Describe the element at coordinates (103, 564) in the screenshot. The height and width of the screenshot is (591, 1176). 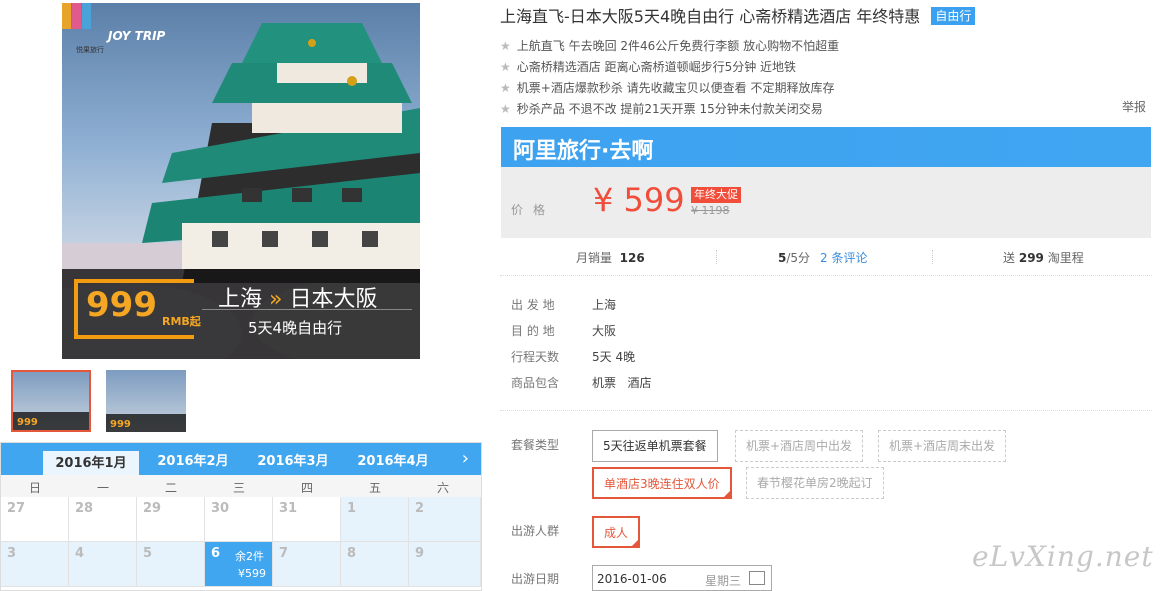
I see `calendar-day: 4` at that location.